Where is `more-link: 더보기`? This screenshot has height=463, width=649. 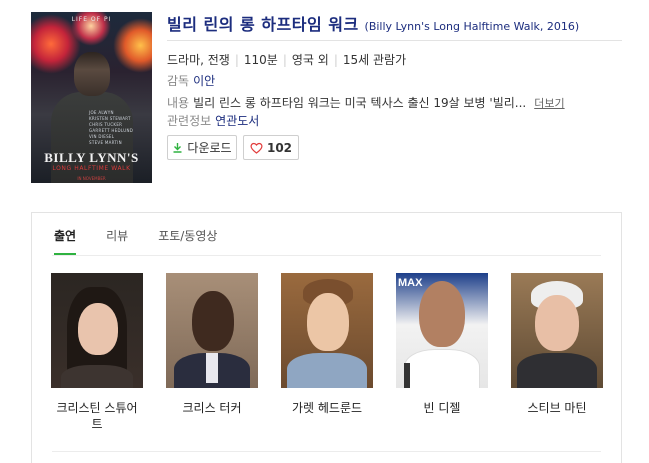
more-link: 더보기 is located at coordinates (549, 103).